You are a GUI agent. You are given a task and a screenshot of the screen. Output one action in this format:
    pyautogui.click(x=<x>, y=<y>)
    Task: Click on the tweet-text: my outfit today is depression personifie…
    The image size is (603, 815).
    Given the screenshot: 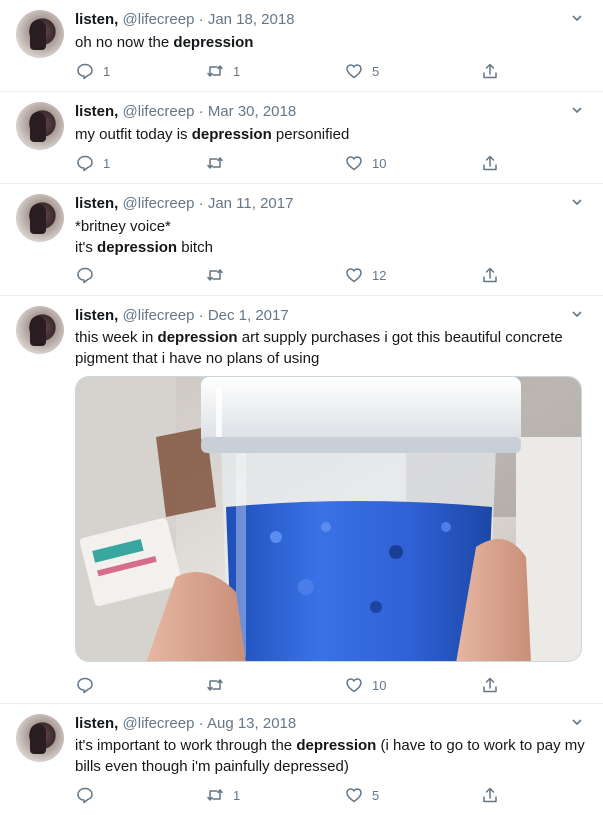 What is the action you would take?
    pyautogui.click(x=212, y=134)
    